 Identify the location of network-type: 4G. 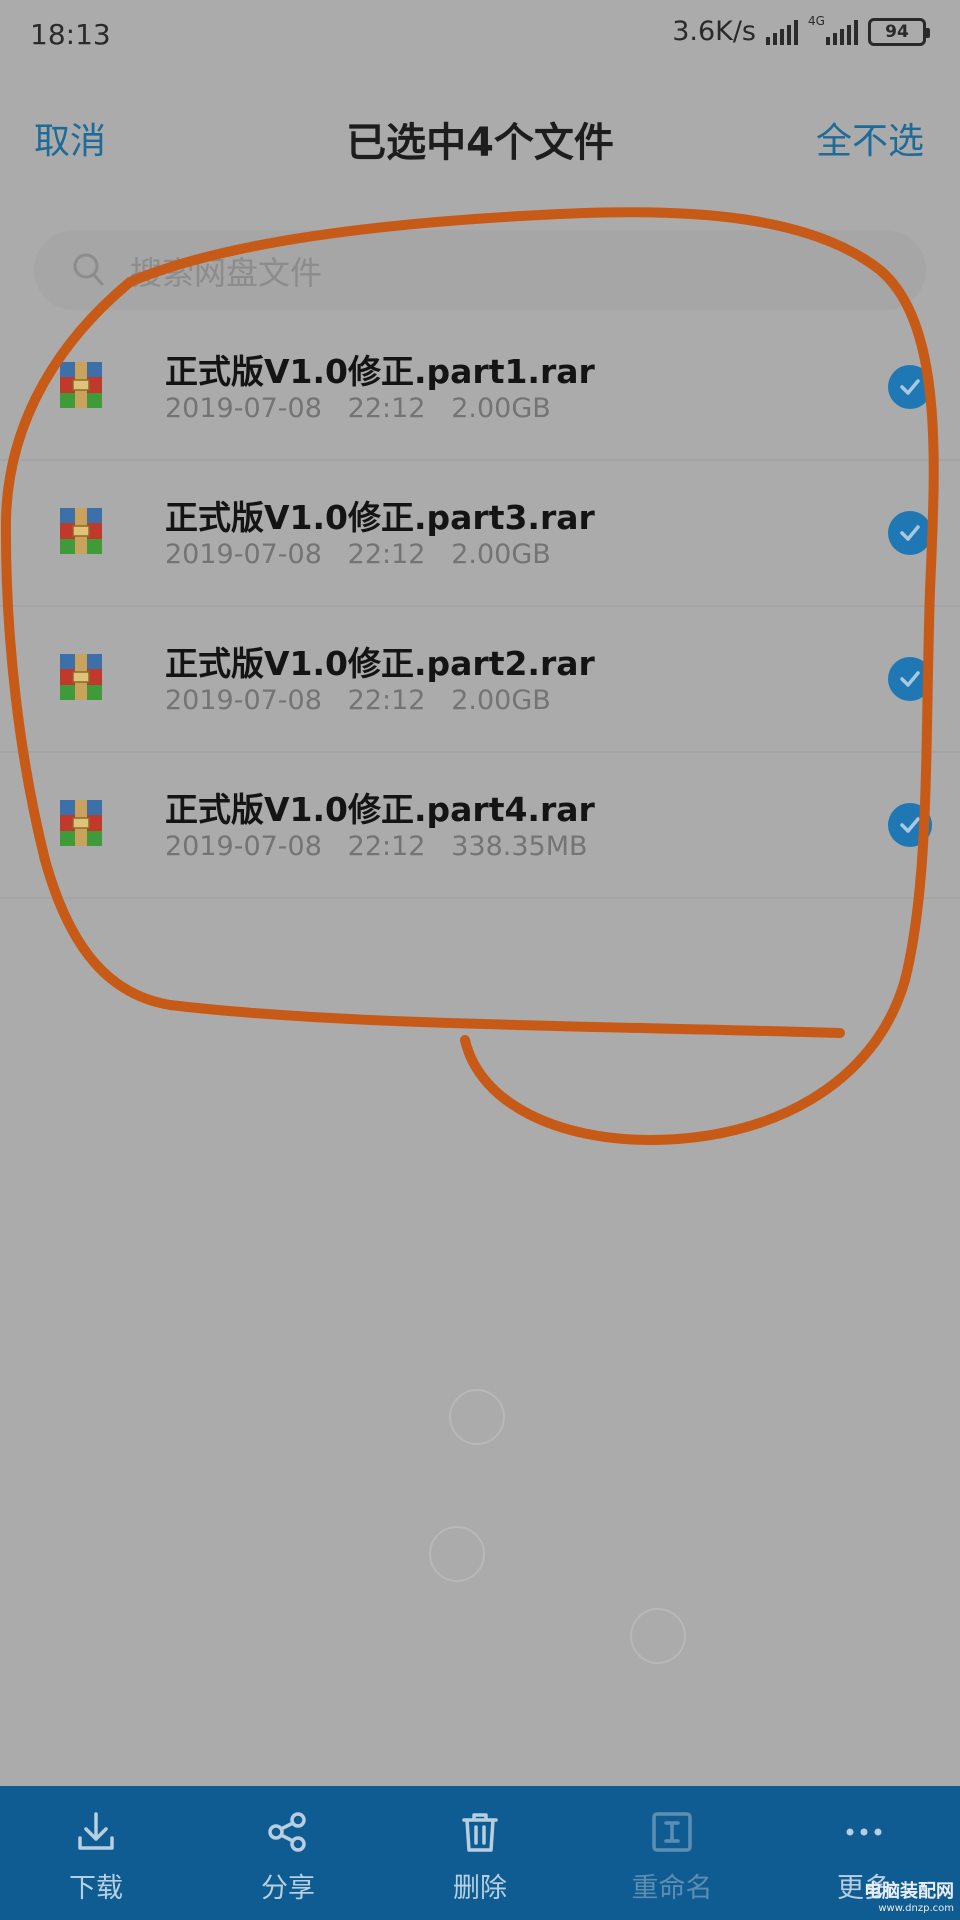
(816, 20).